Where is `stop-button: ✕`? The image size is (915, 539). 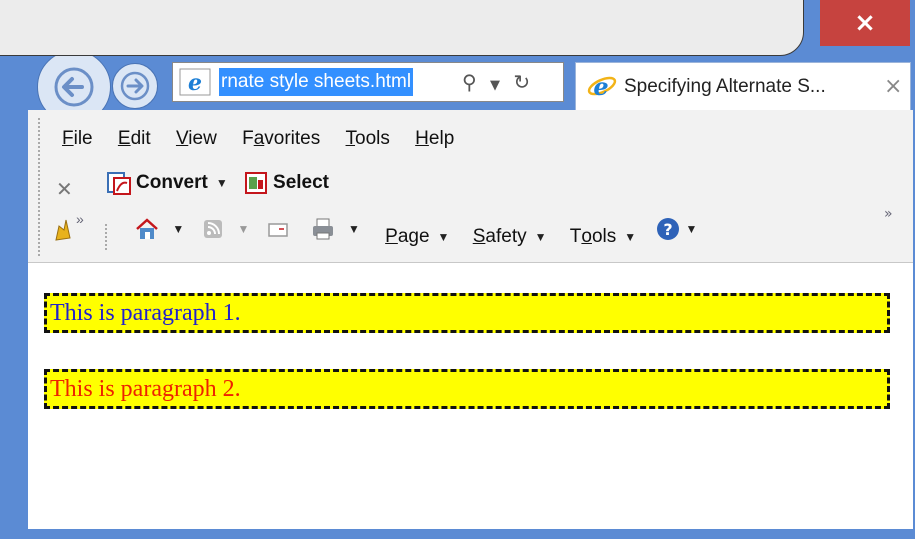
stop-button: ✕ is located at coordinates (73, 190).